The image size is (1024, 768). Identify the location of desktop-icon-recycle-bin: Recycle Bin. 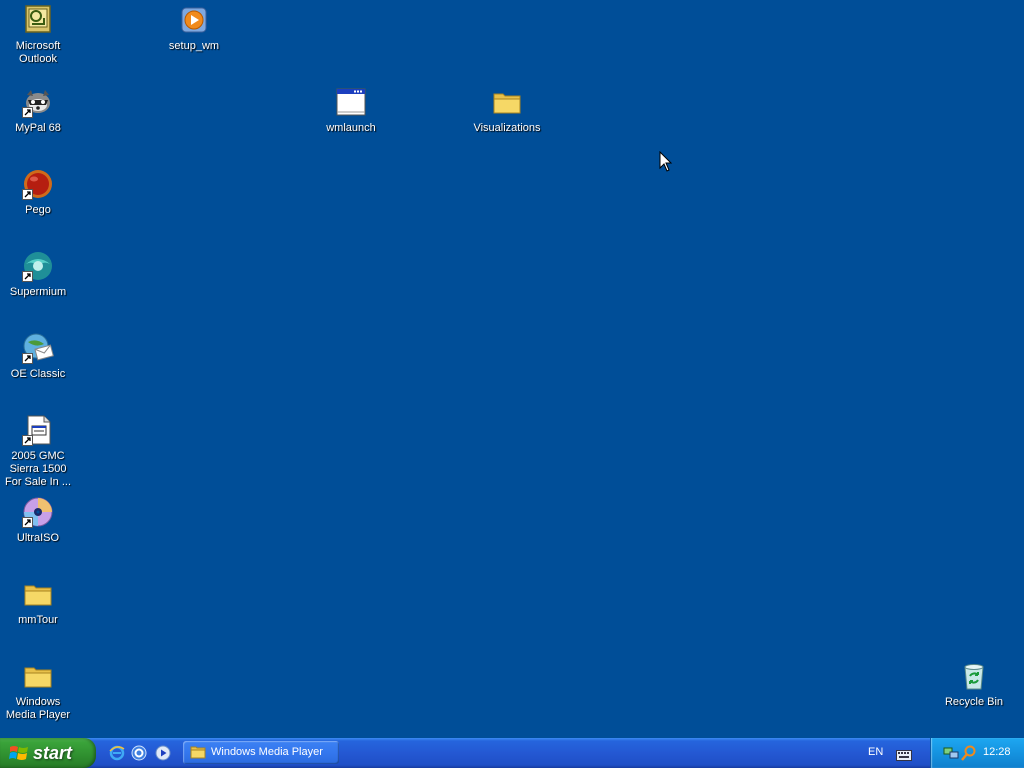
(974, 684).